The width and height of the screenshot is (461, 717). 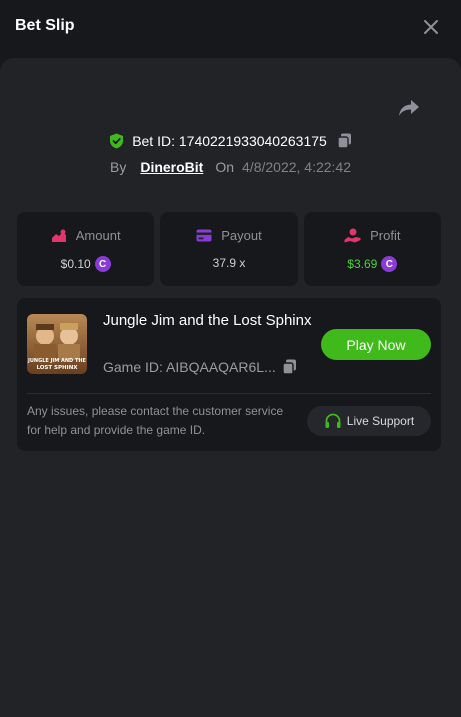 What do you see at coordinates (230, 29) in the screenshot?
I see `header-bar: Bet Slip` at bounding box center [230, 29].